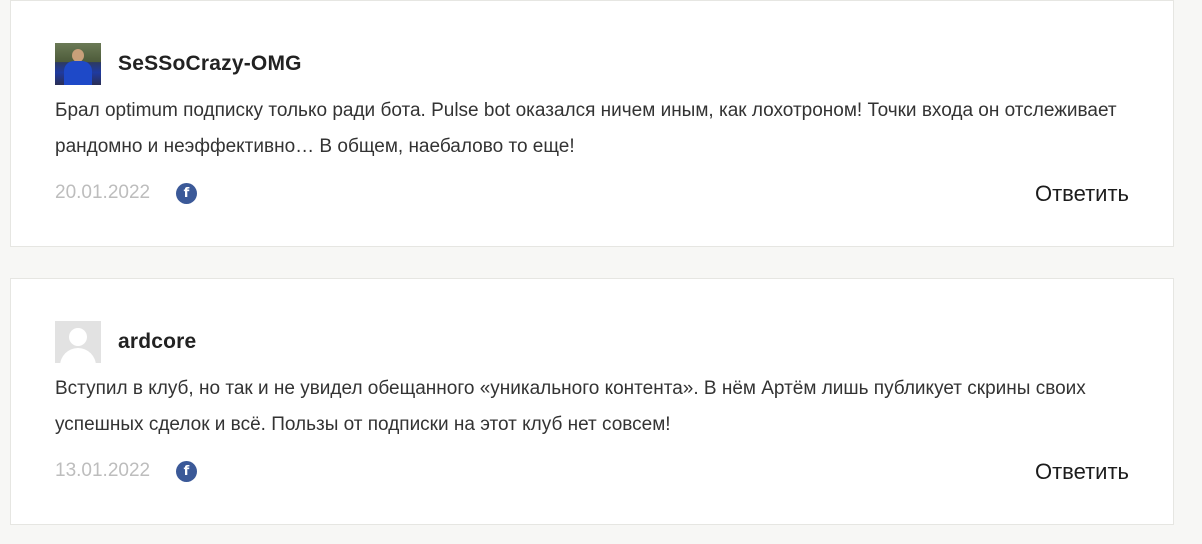 This screenshot has height=544, width=1202. I want to click on comment-author: SeSSoCrazy-OMG, so click(210, 63).